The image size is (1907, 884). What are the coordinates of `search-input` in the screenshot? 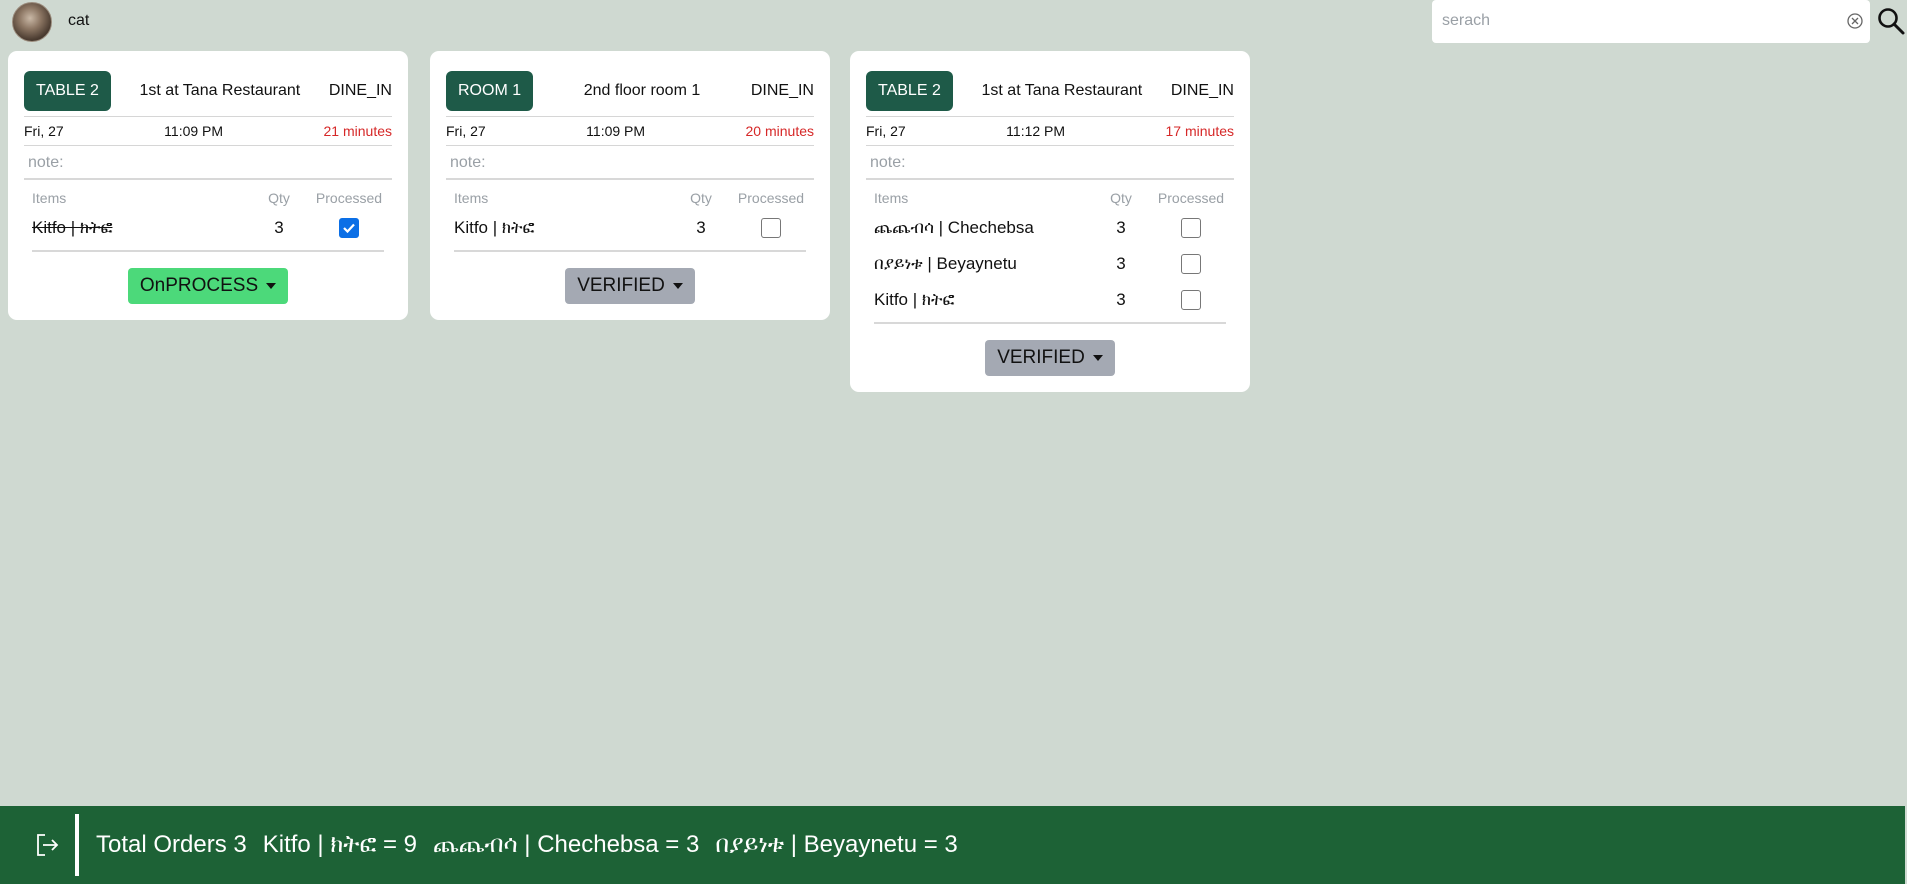 It's located at (1637, 21).